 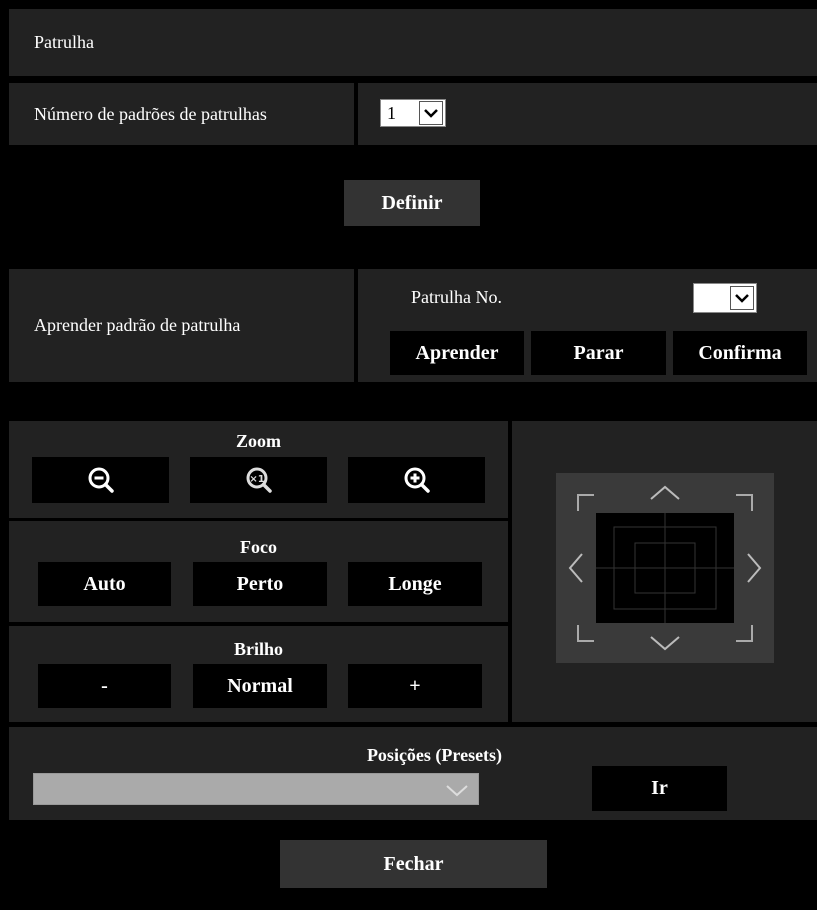 I want to click on focus-far-button: Longe, so click(x=415, y=584).